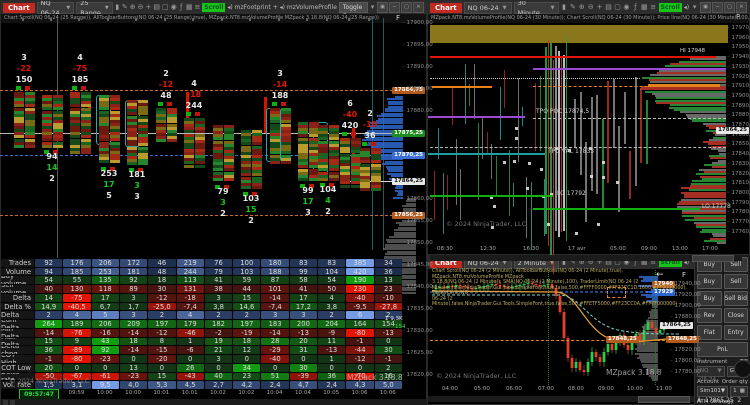 Image resolution: width=750 pixels, height=405 pixels. Describe the element at coordinates (247, 280) in the screenshot. I see `grid-cell: 59` at that location.